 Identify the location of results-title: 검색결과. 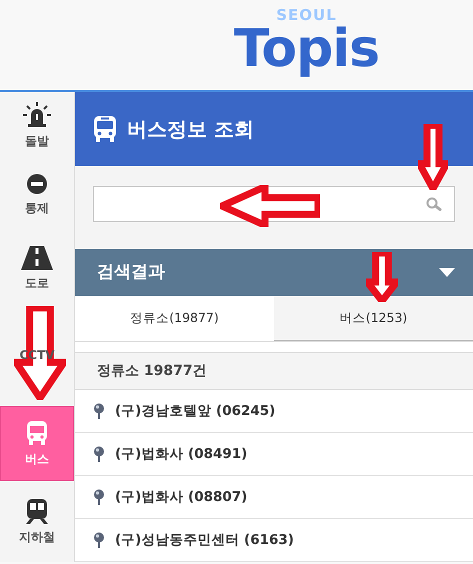
(131, 272).